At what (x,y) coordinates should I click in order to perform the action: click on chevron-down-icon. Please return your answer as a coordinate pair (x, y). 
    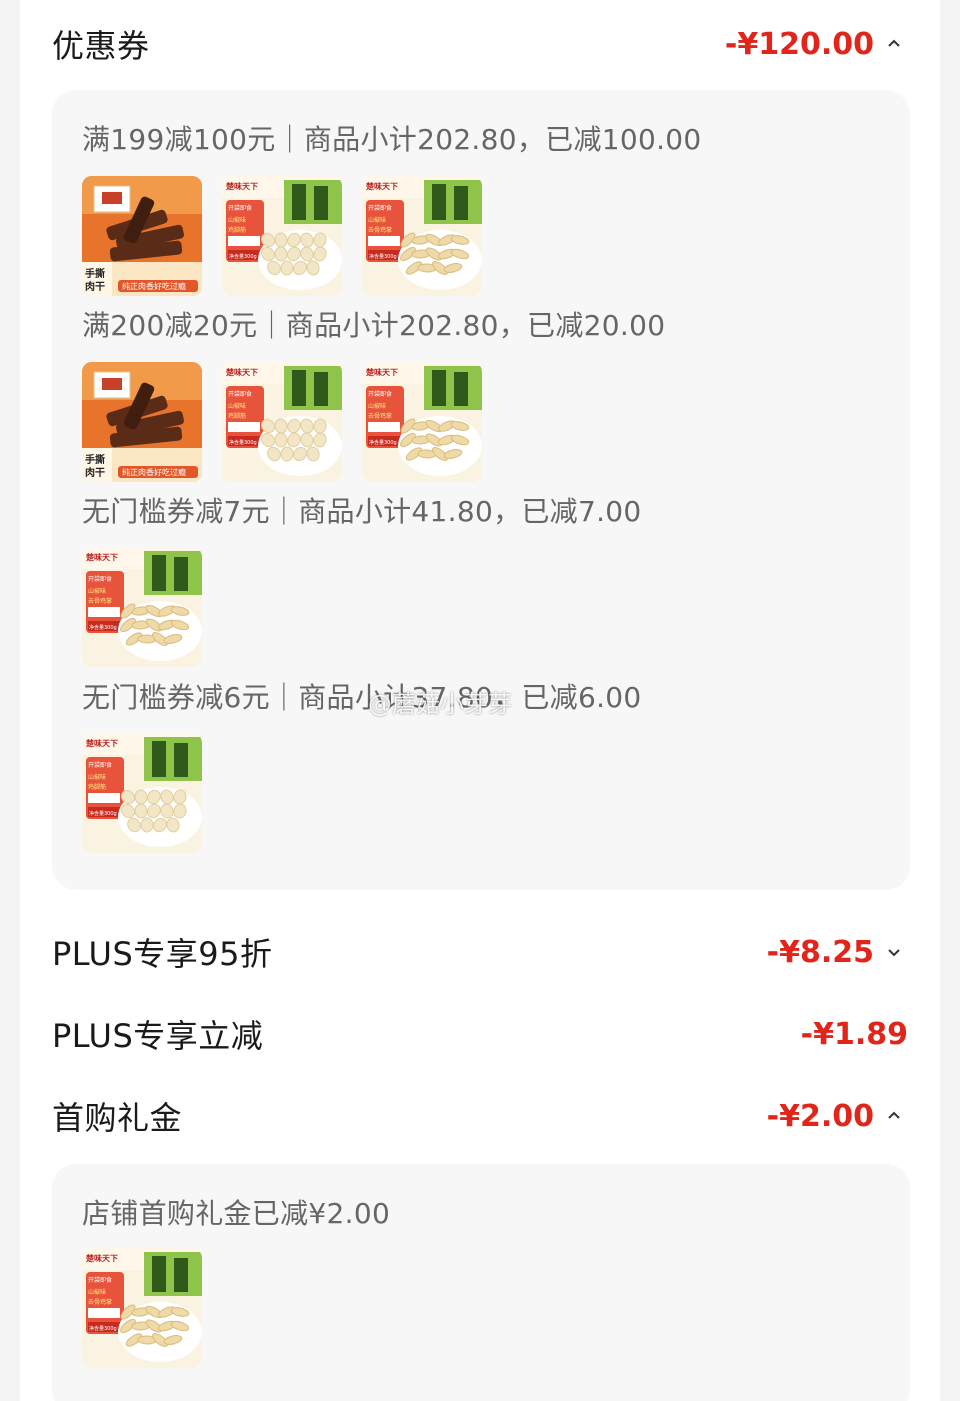
    Looking at the image, I should click on (894, 952).